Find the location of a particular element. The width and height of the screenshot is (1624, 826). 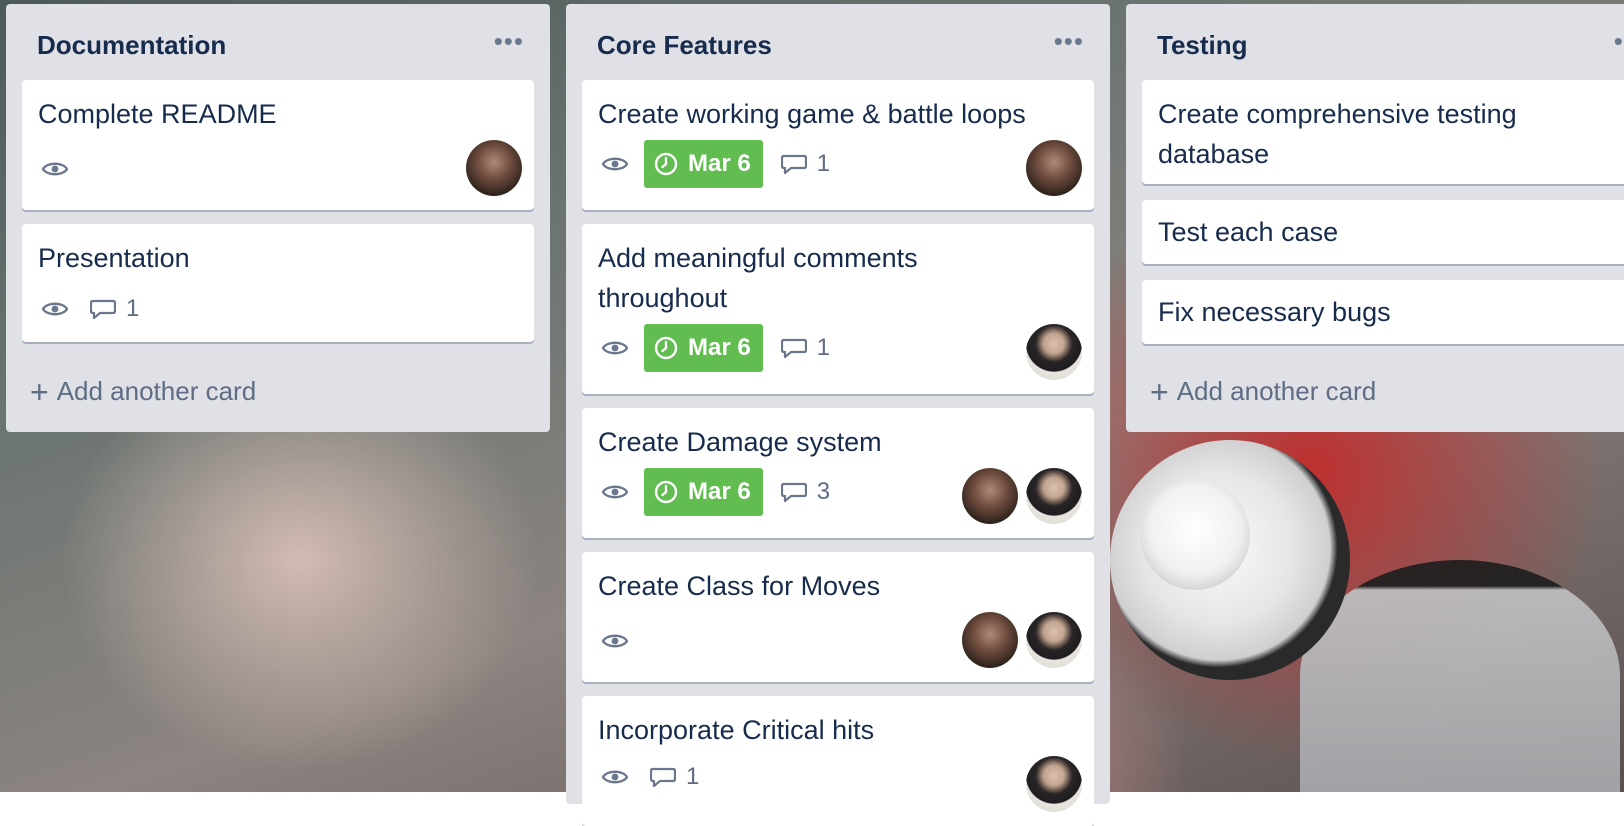

background-pokeball-button is located at coordinates (1195, 535).